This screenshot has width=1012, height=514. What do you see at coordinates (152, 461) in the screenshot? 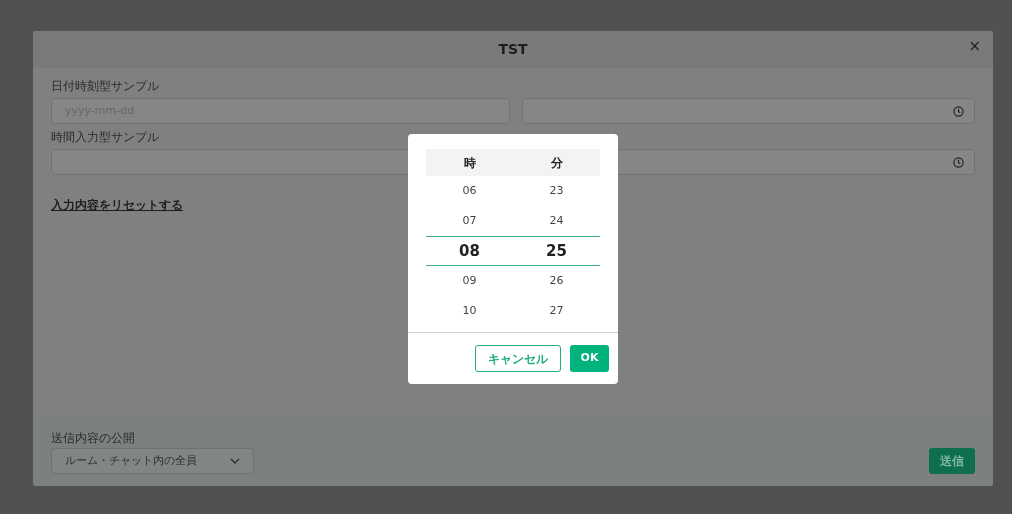
I see `visibility-dropdown: ルーム・チャット内の全員` at bounding box center [152, 461].